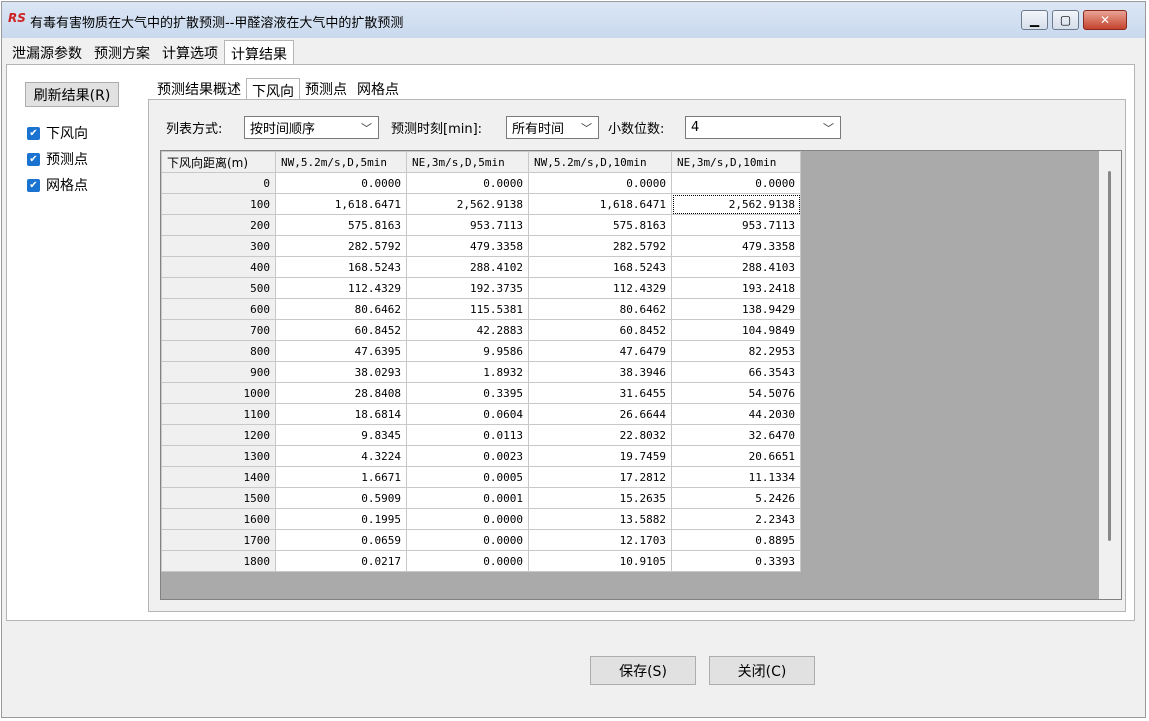  I want to click on table-row: 1000 28.8408 0.3395 31.6455 54.5076, so click(481, 393).